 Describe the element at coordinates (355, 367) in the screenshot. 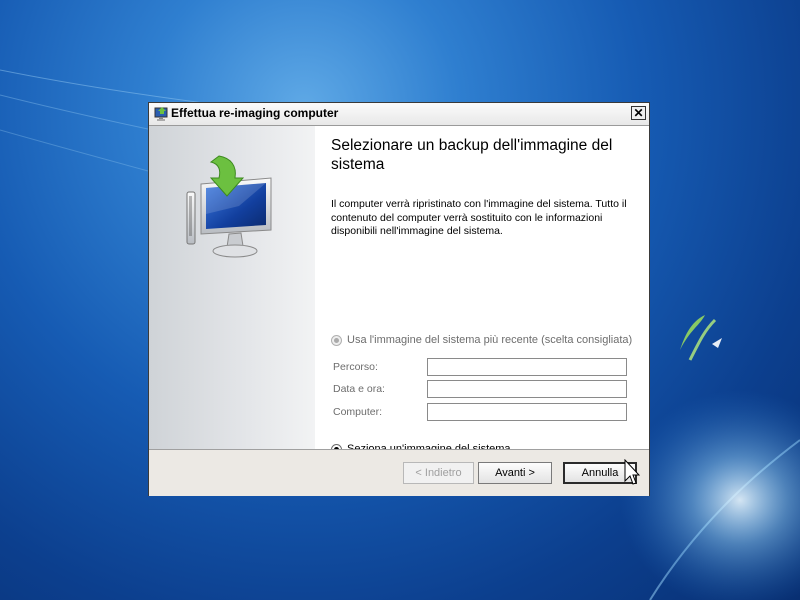

I see `path-label: Percorso:` at that location.